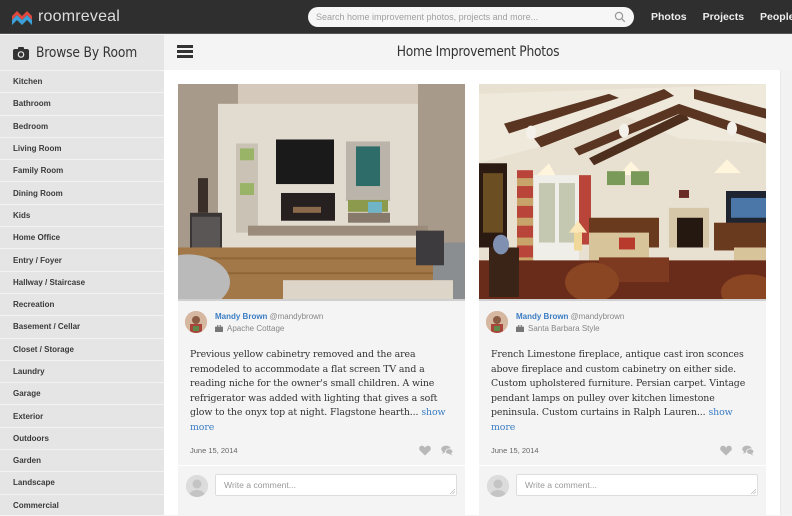  Describe the element at coordinates (82, 125) in the screenshot. I see `sidebar-item-bedroom: Bedroom` at that location.